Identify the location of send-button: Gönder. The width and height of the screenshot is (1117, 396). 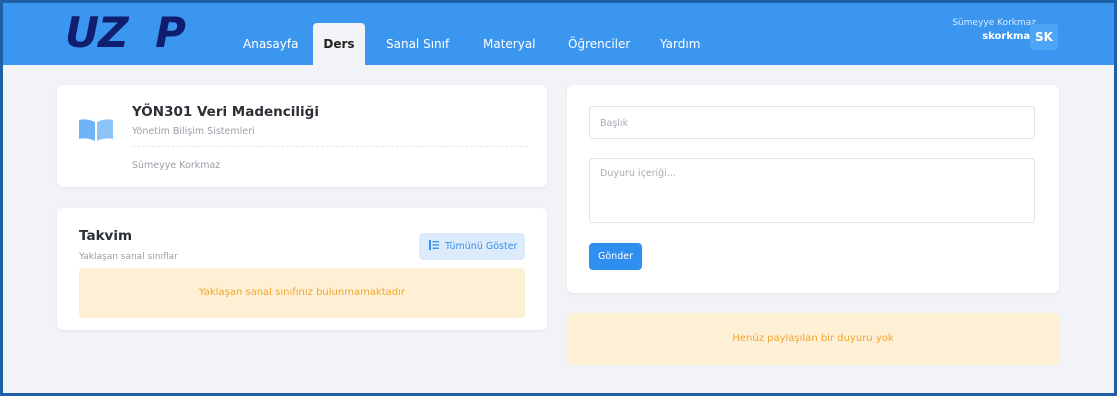
(615, 256).